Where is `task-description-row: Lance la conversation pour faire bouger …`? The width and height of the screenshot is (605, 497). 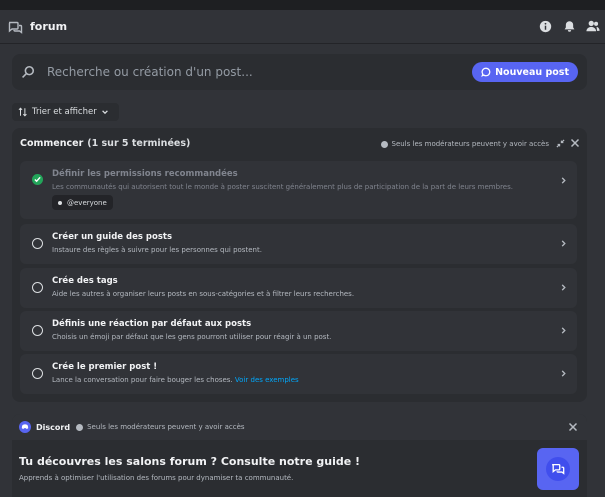
task-description-row: Lance la conversation pour faire bouger … is located at coordinates (175, 380).